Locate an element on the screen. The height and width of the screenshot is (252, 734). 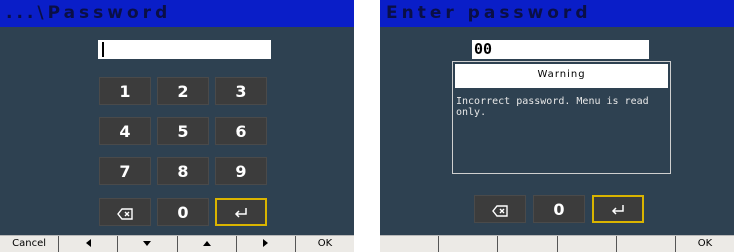
password-value: 00 is located at coordinates (483, 49).